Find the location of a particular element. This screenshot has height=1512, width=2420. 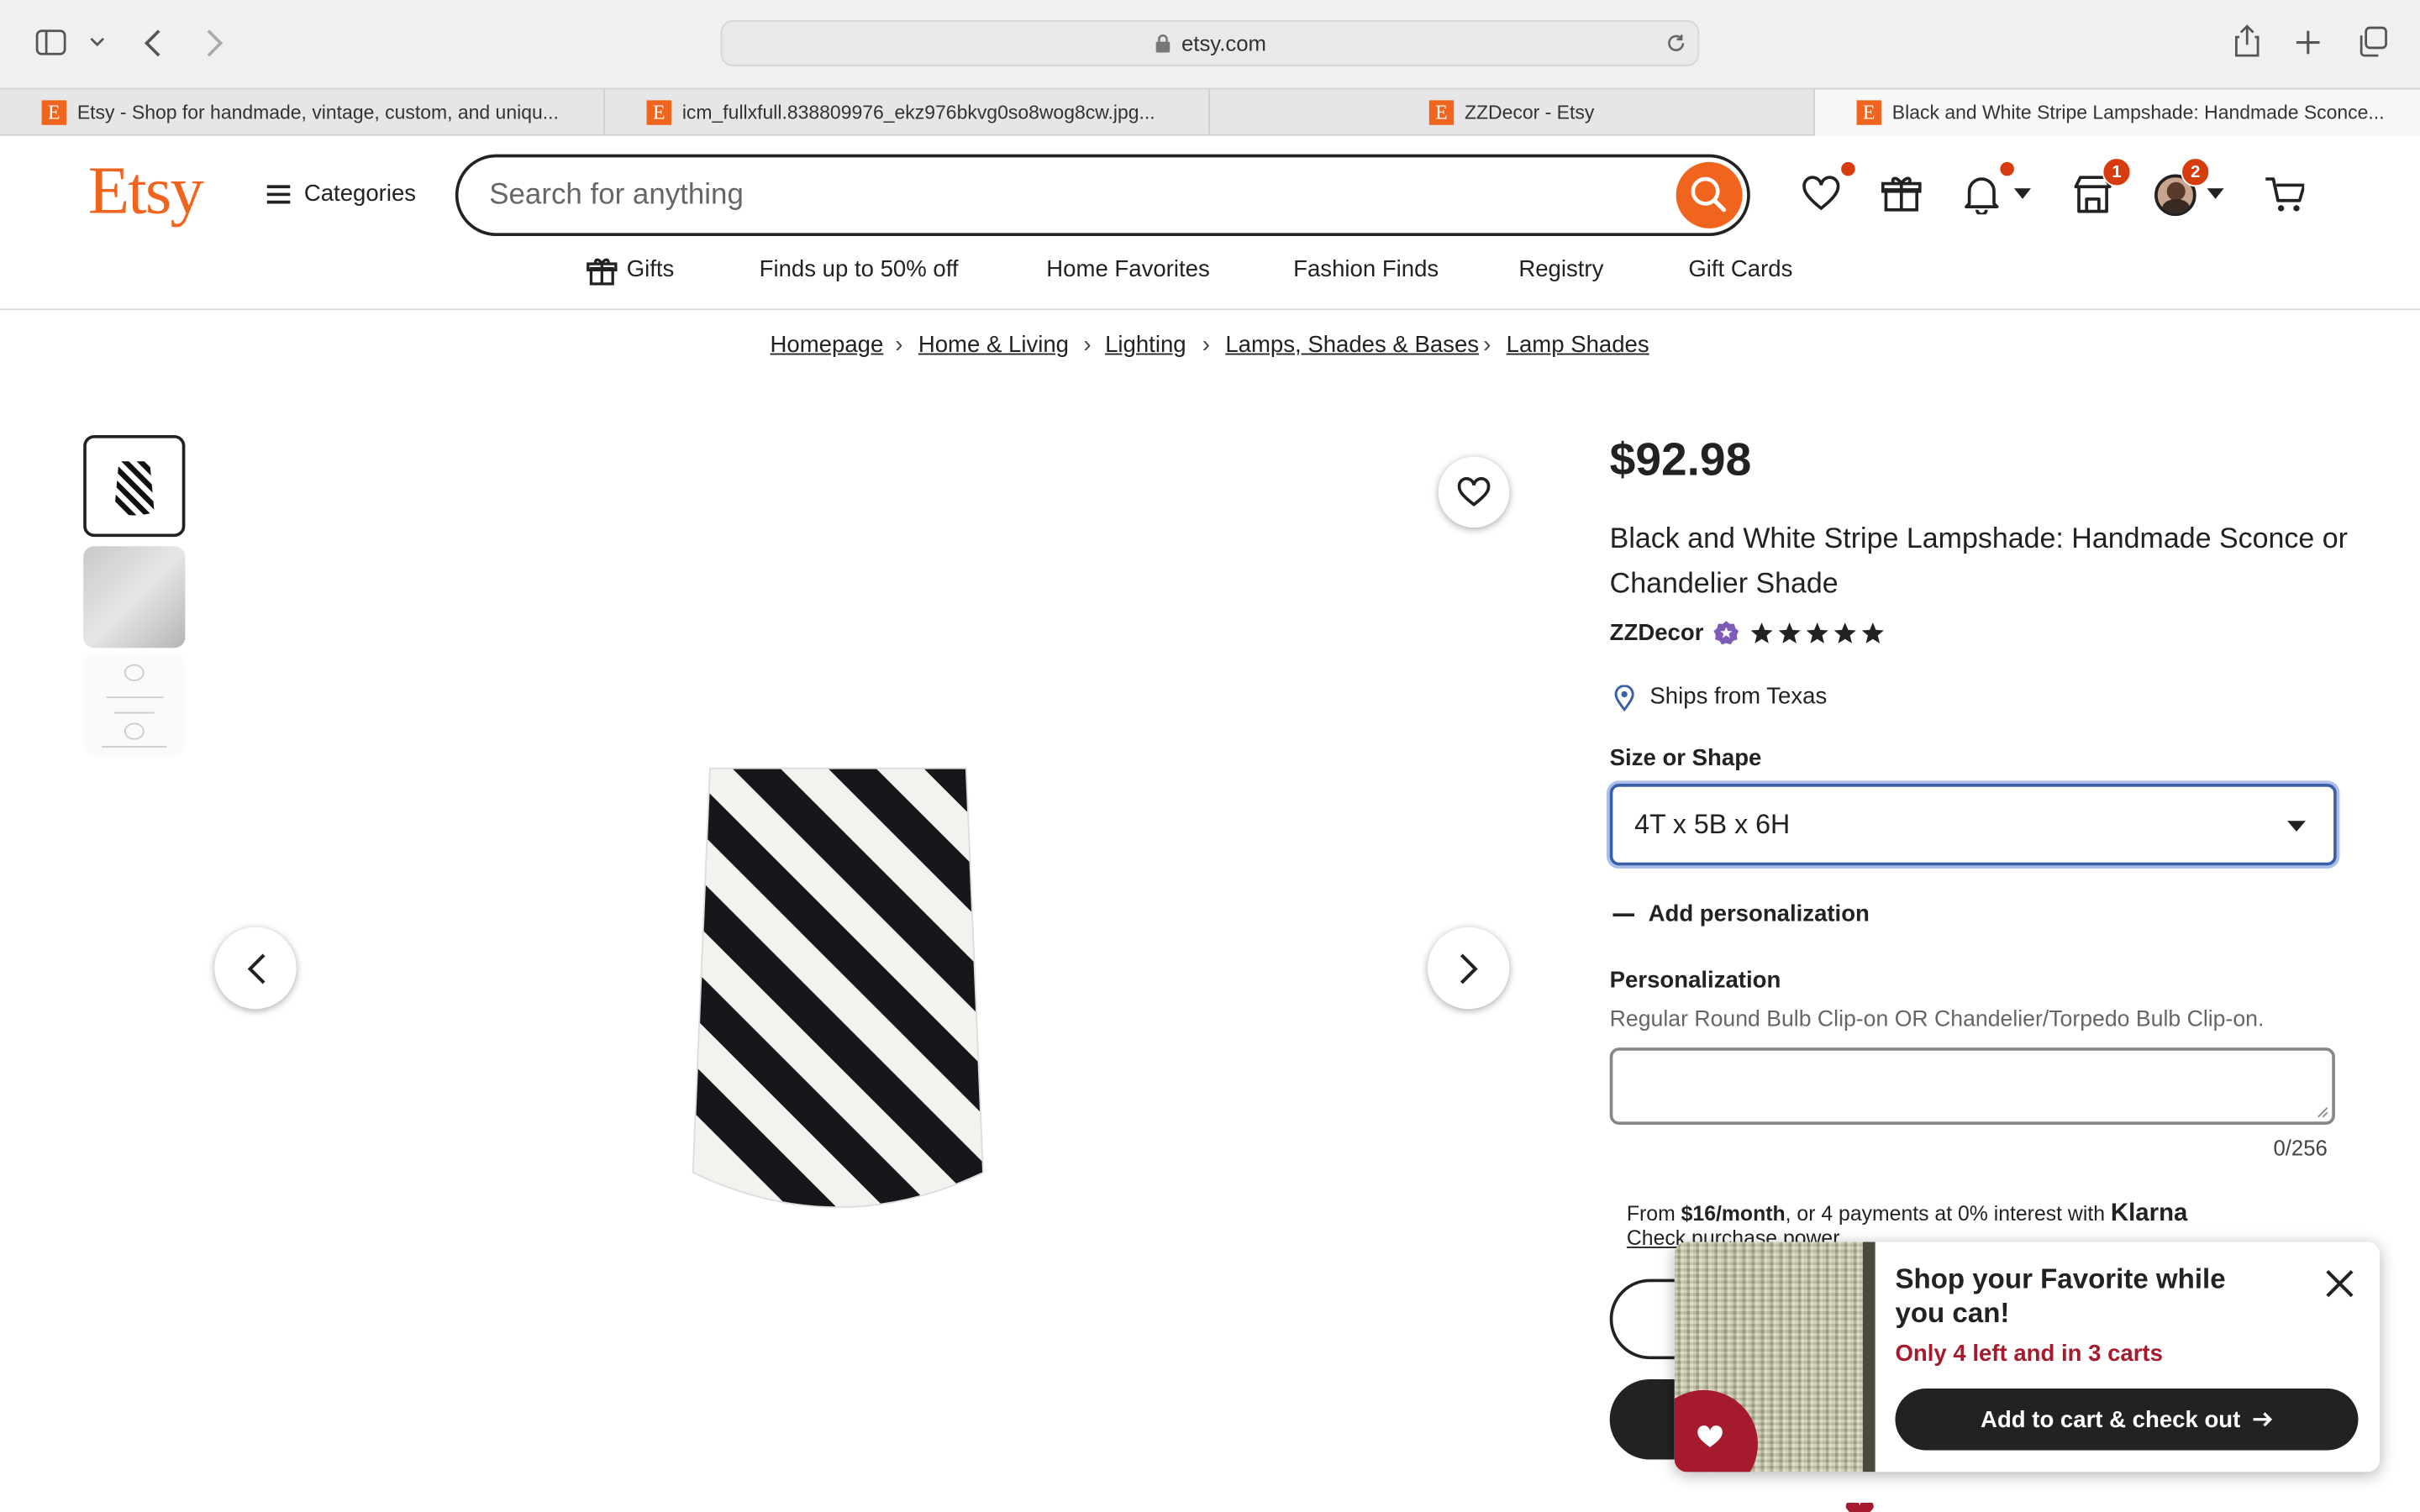

nav-registry: Registry is located at coordinates (1560, 269).